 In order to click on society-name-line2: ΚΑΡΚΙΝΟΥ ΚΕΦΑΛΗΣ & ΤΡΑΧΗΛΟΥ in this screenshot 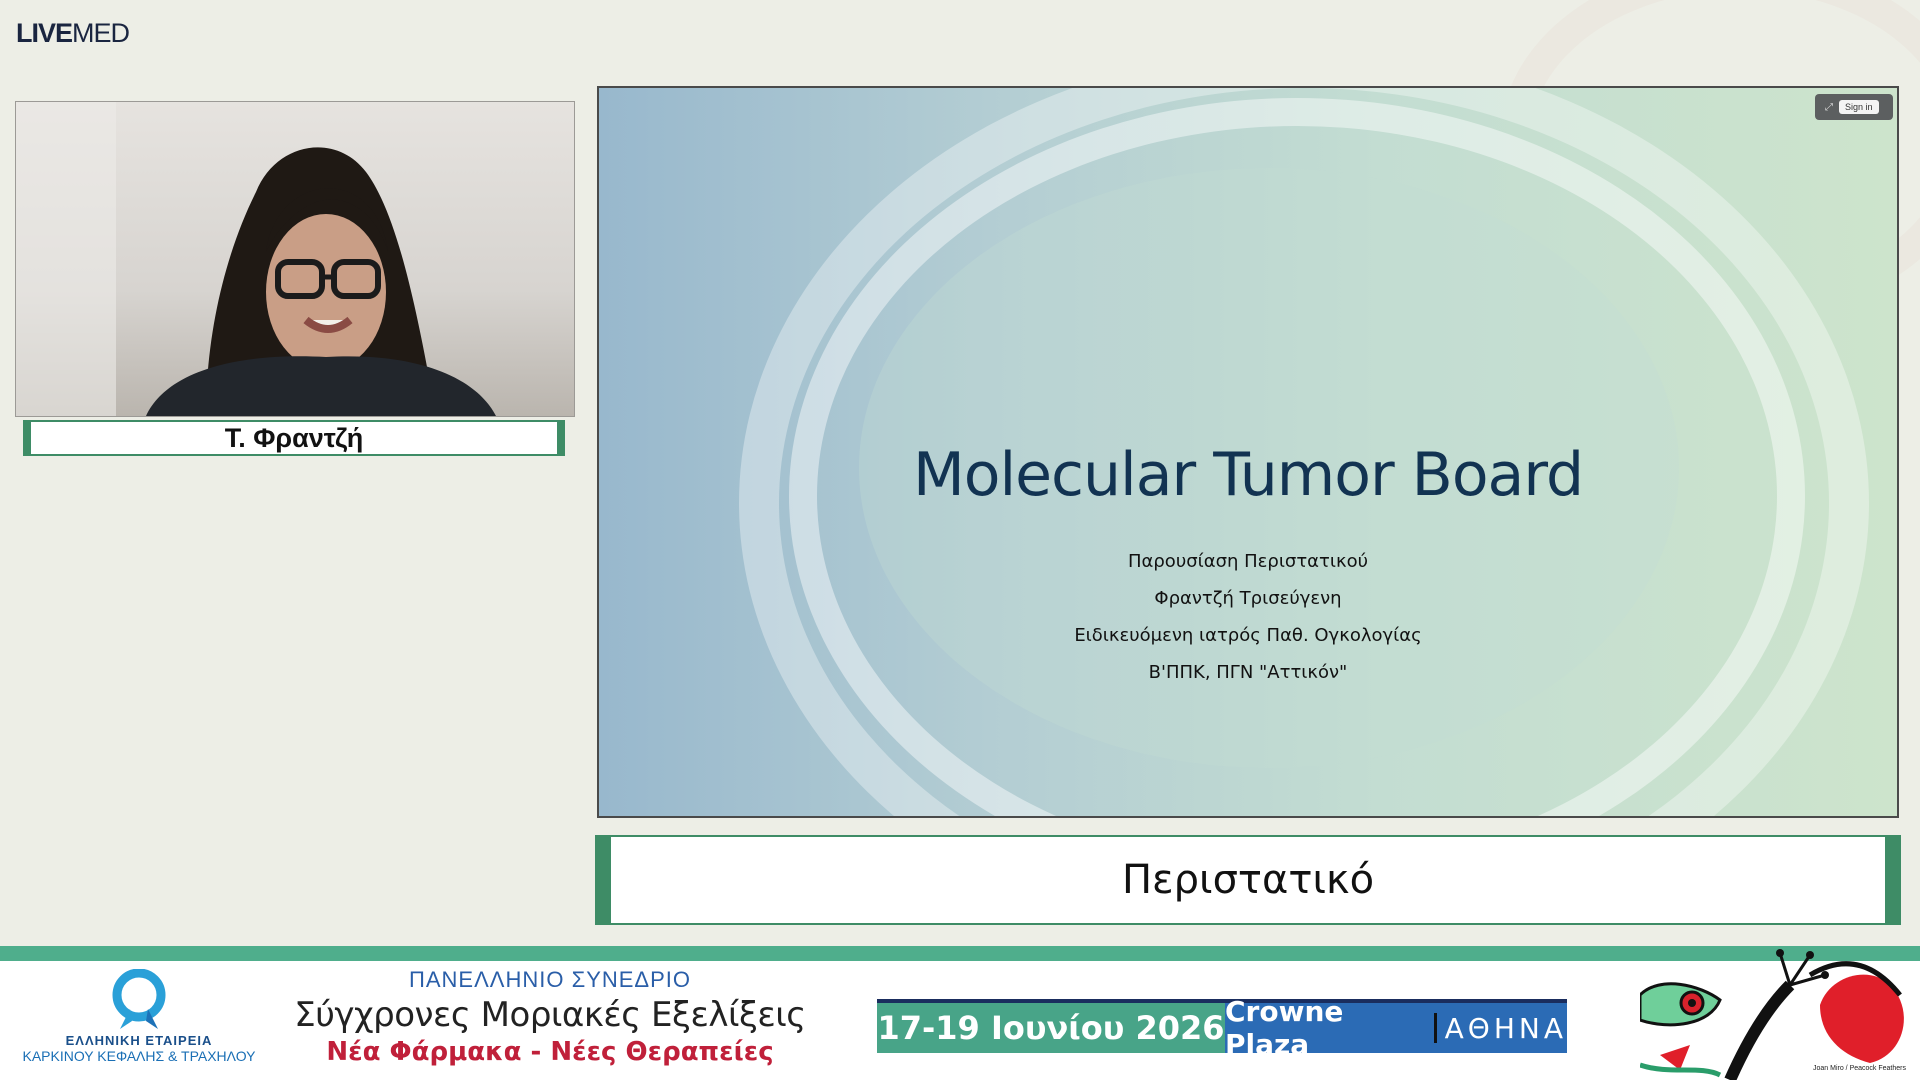, I will do `click(139, 1056)`.